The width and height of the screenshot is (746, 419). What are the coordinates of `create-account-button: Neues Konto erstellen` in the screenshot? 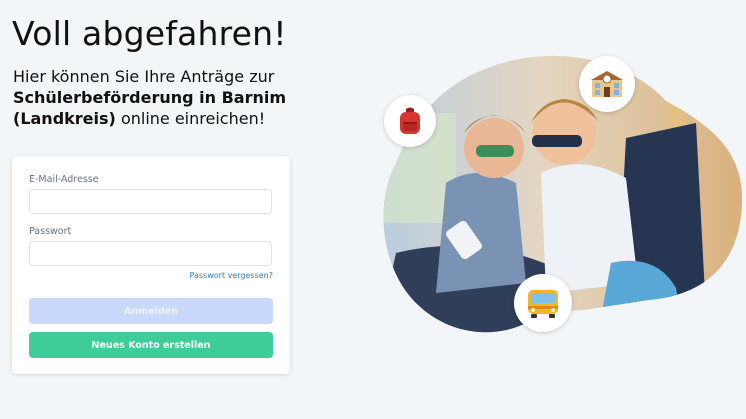 It's located at (151, 345).